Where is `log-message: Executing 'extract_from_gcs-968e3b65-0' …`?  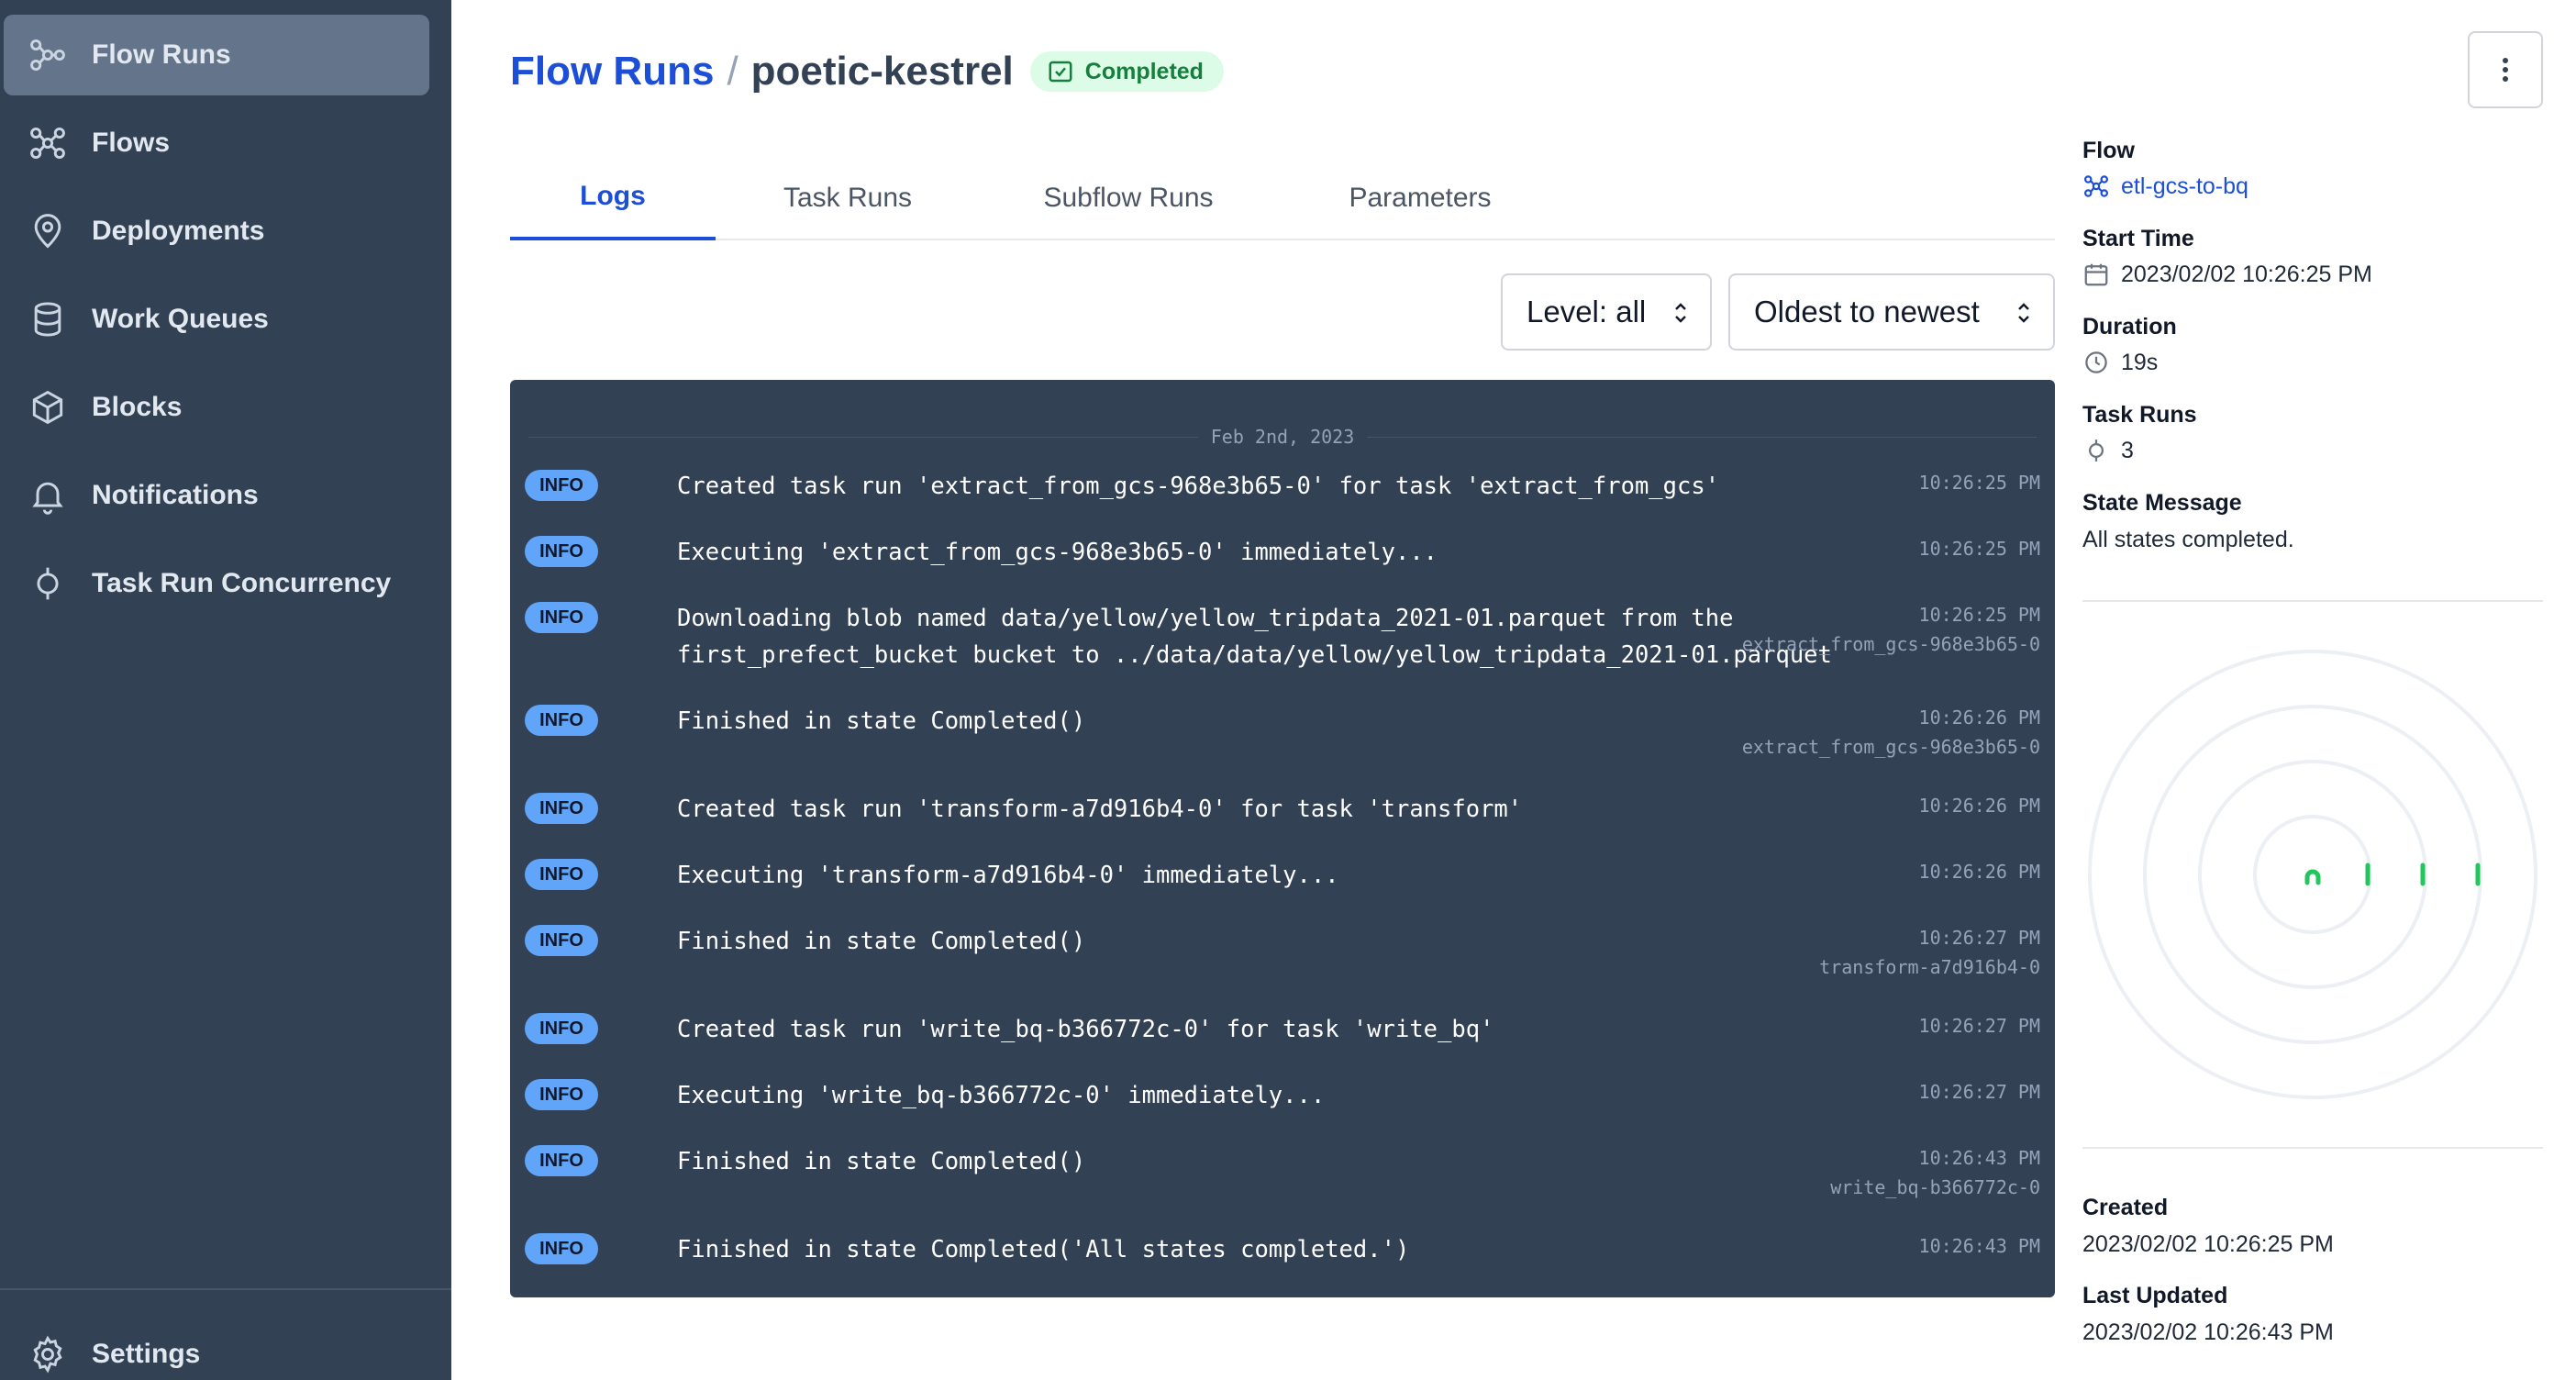 log-message: Executing 'extract_from_gcs-968e3b65-0' … is located at coordinates (1057, 552).